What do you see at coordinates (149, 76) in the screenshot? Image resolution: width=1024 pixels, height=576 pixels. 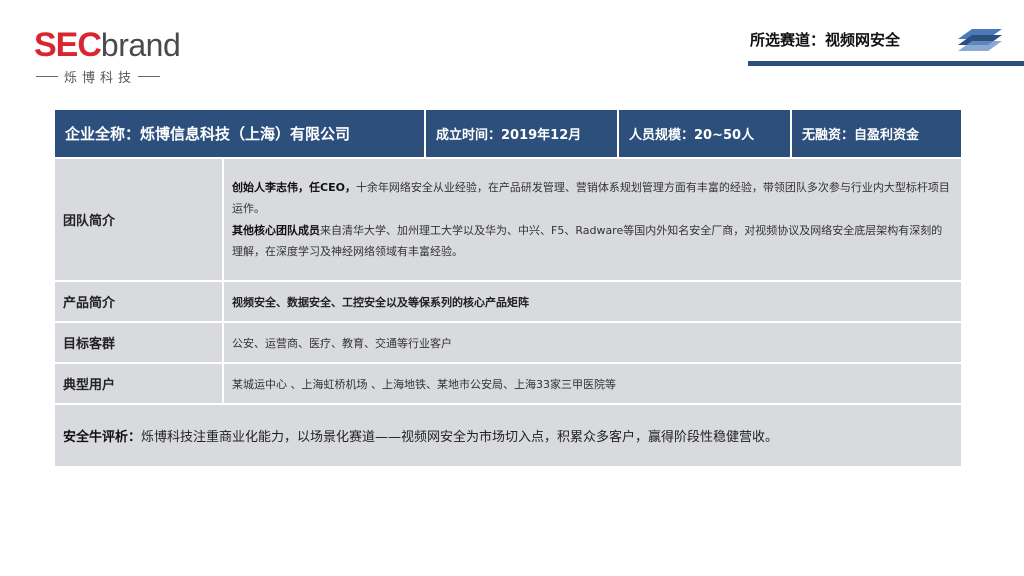 I see `logo-dash-right` at bounding box center [149, 76].